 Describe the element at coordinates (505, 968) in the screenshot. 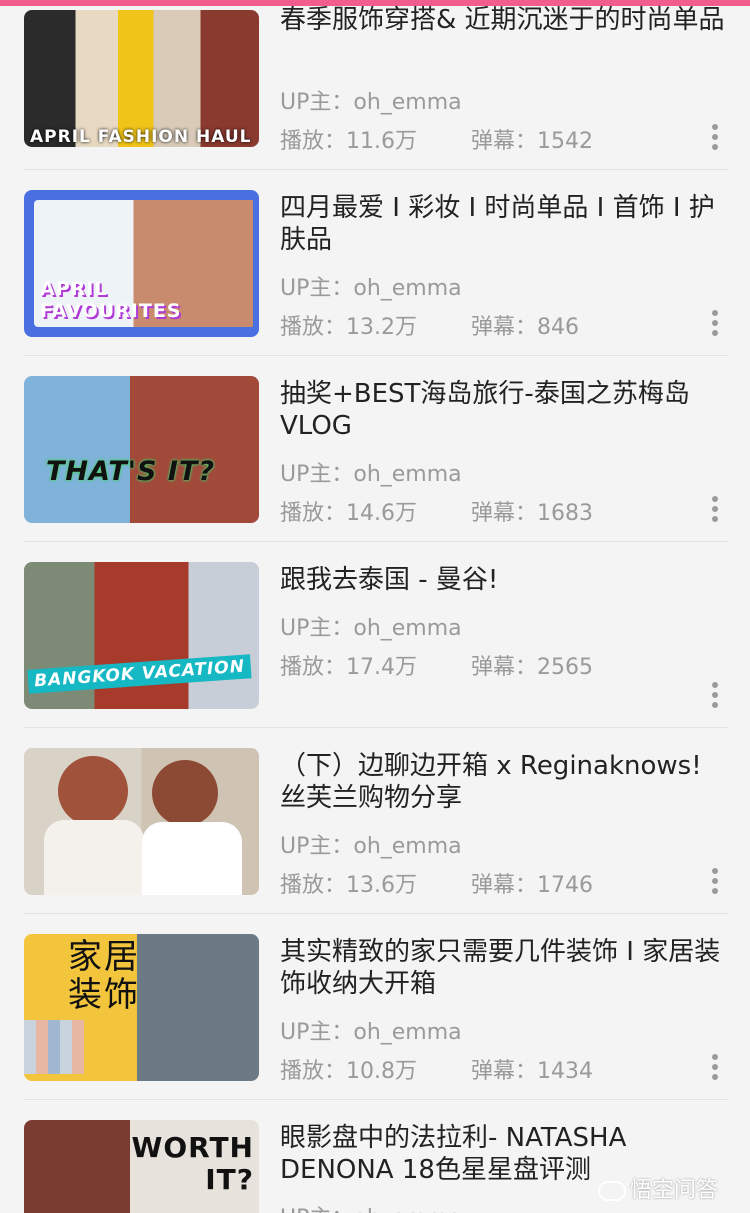

I see `video-title: 其实精致的家只需要几件装饰 I 家居装饰收纳大开箱` at that location.